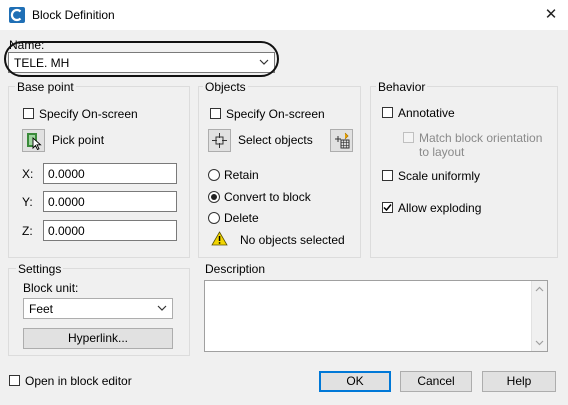 This screenshot has height=405, width=568. Describe the element at coordinates (78, 140) in the screenshot. I see `pick-point-label: Pick point` at that location.